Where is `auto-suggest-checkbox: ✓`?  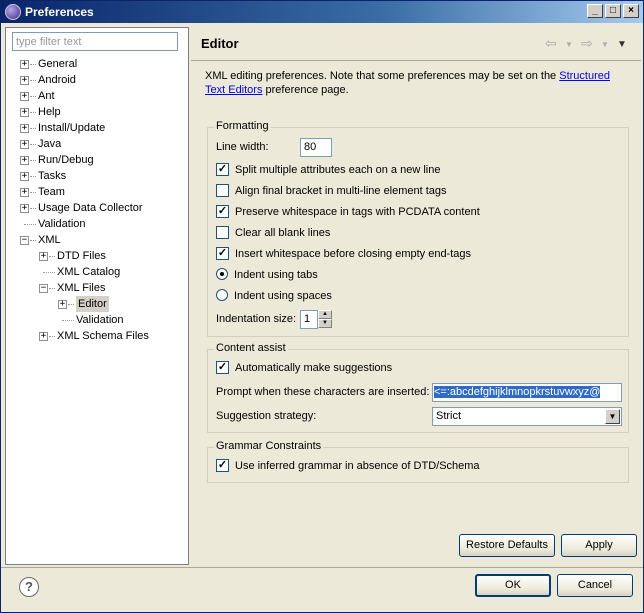
auto-suggest-checkbox: ✓ is located at coordinates (222, 367).